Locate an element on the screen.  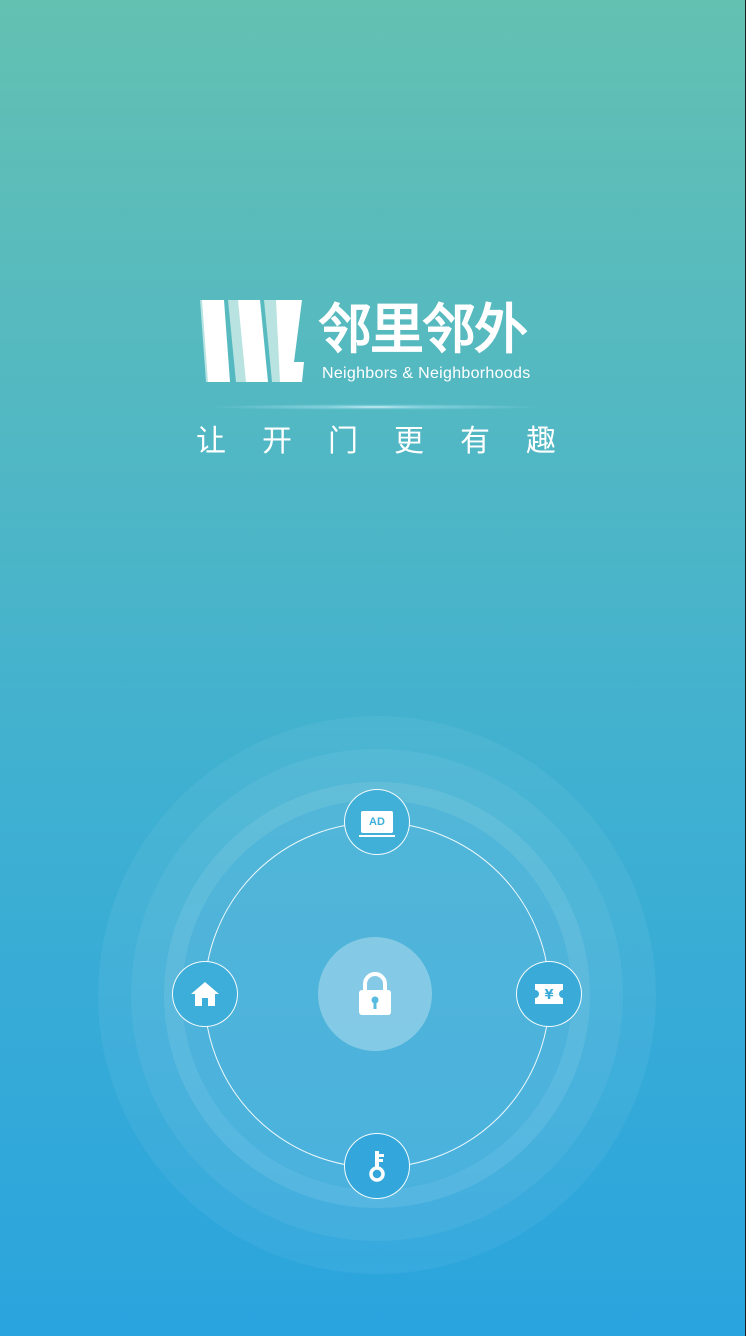
coupon-yen-icon: ¥ is located at coordinates (549, 994).